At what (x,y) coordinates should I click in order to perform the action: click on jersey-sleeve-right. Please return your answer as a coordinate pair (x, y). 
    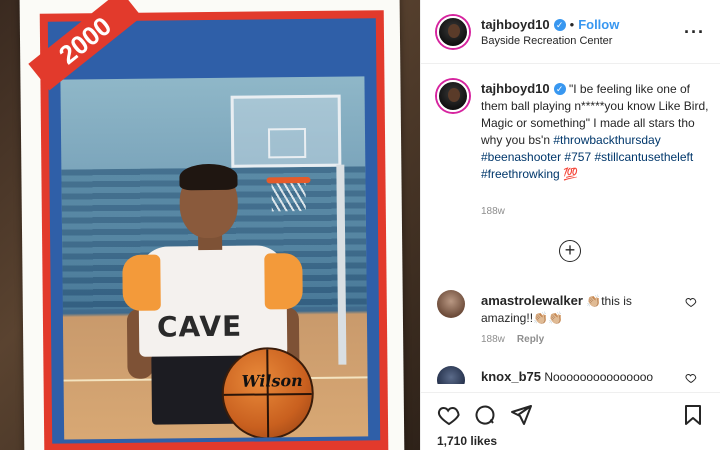
    Looking at the image, I should click on (283, 281).